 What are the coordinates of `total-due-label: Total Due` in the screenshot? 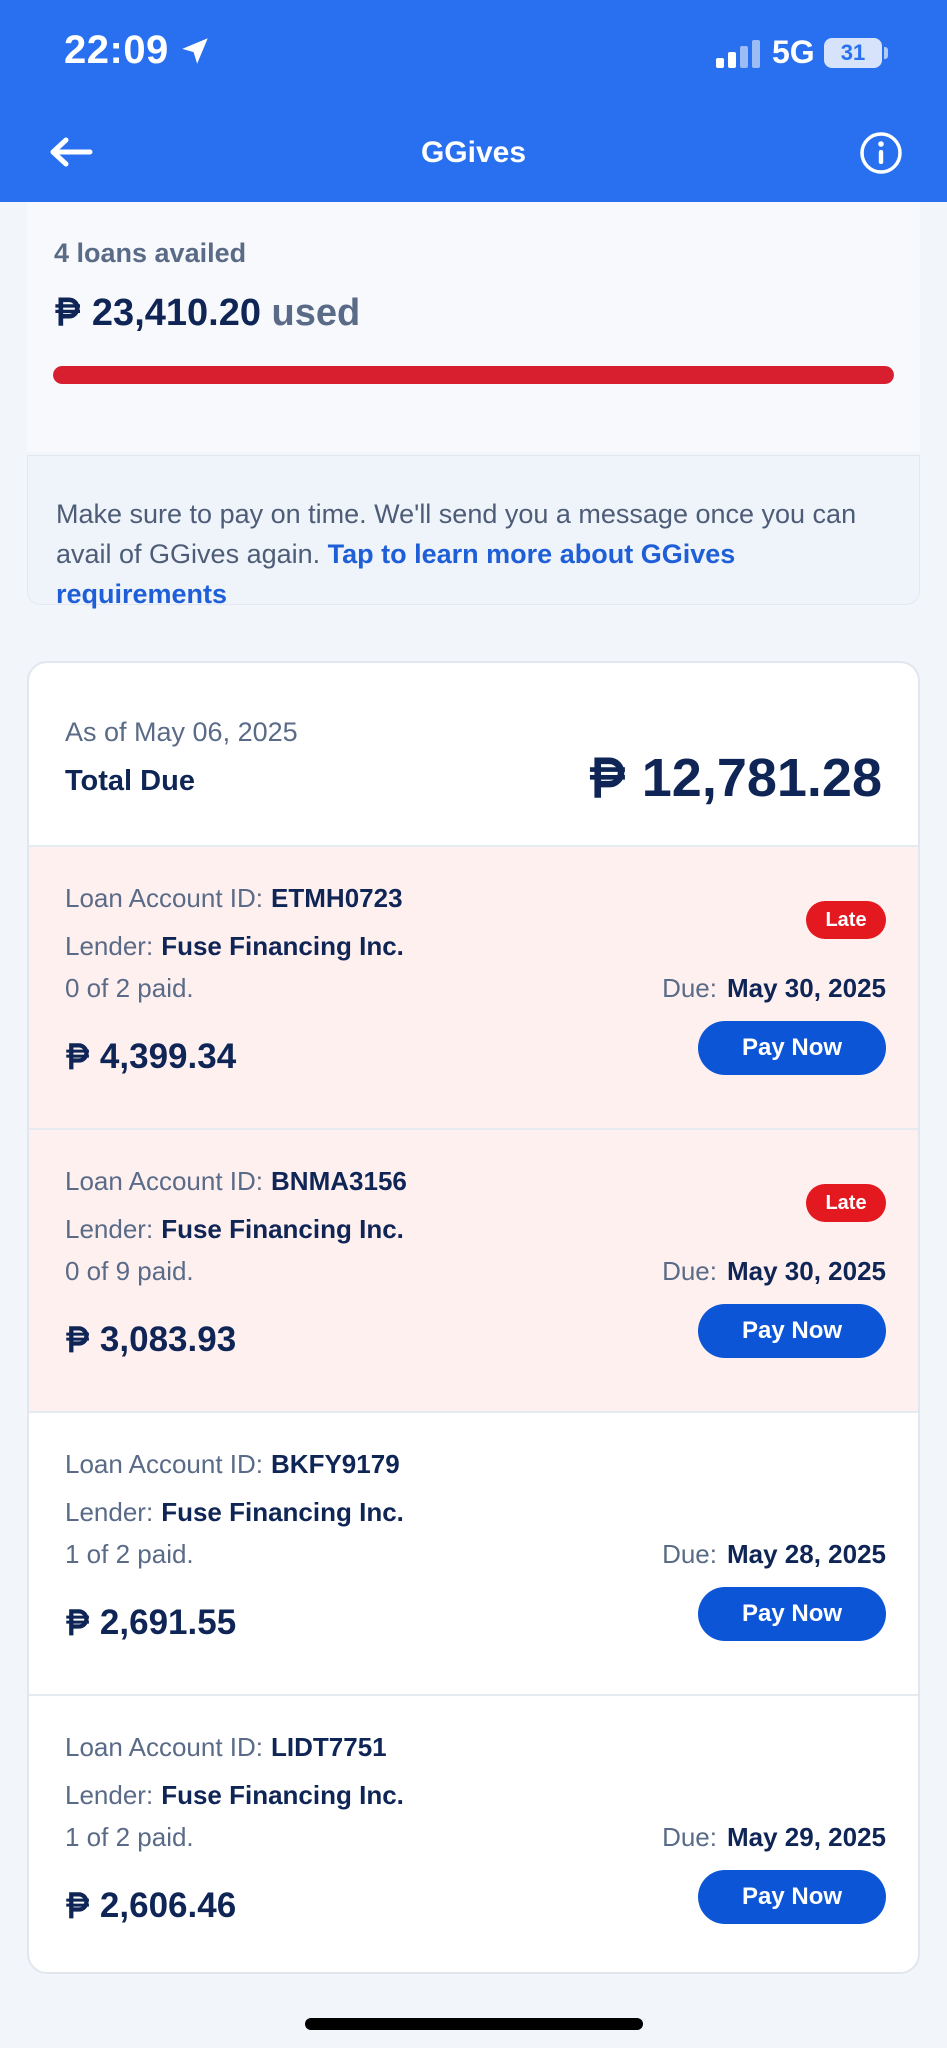 It's located at (130, 781).